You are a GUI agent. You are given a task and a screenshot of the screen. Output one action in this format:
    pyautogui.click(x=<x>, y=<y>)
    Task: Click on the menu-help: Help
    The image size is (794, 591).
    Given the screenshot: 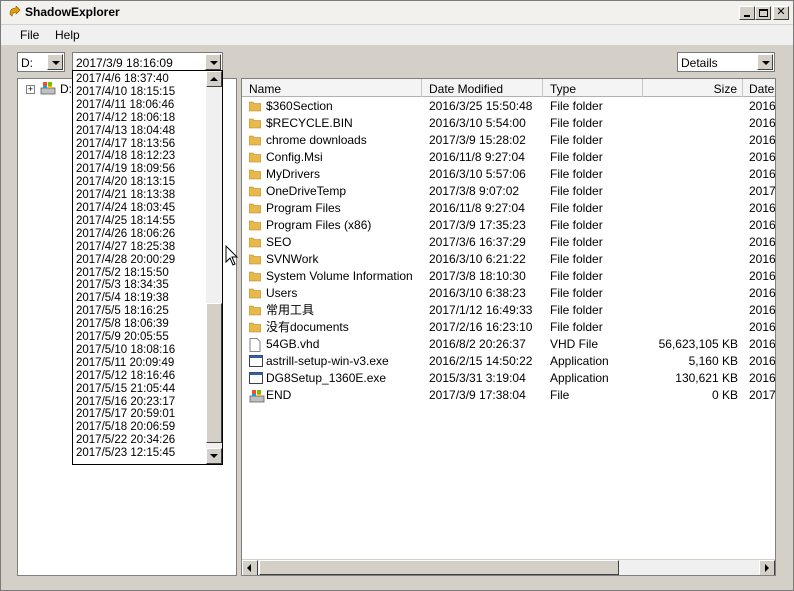 What is the action you would take?
    pyautogui.click(x=67, y=35)
    